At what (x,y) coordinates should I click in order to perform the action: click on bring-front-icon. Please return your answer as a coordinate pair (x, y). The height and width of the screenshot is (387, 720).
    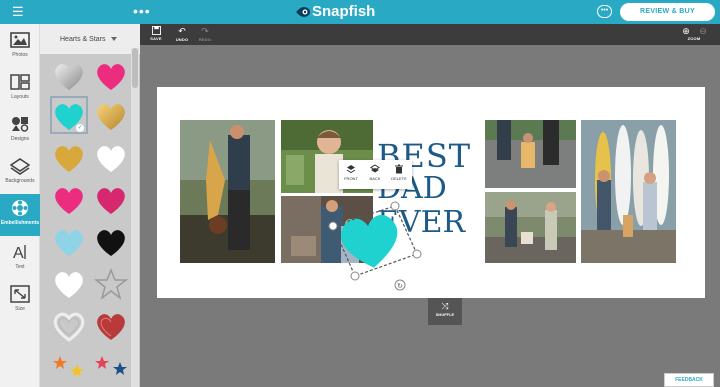
    Looking at the image, I should click on (351, 169).